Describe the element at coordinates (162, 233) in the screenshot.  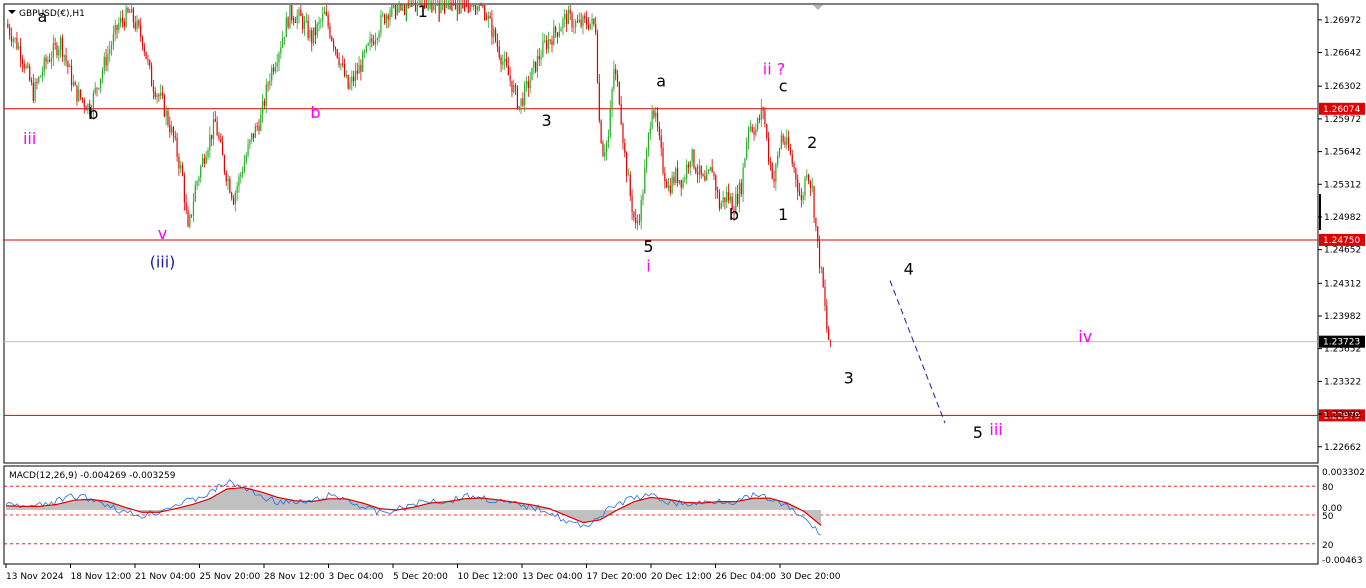
I see `wave-label: v` at that location.